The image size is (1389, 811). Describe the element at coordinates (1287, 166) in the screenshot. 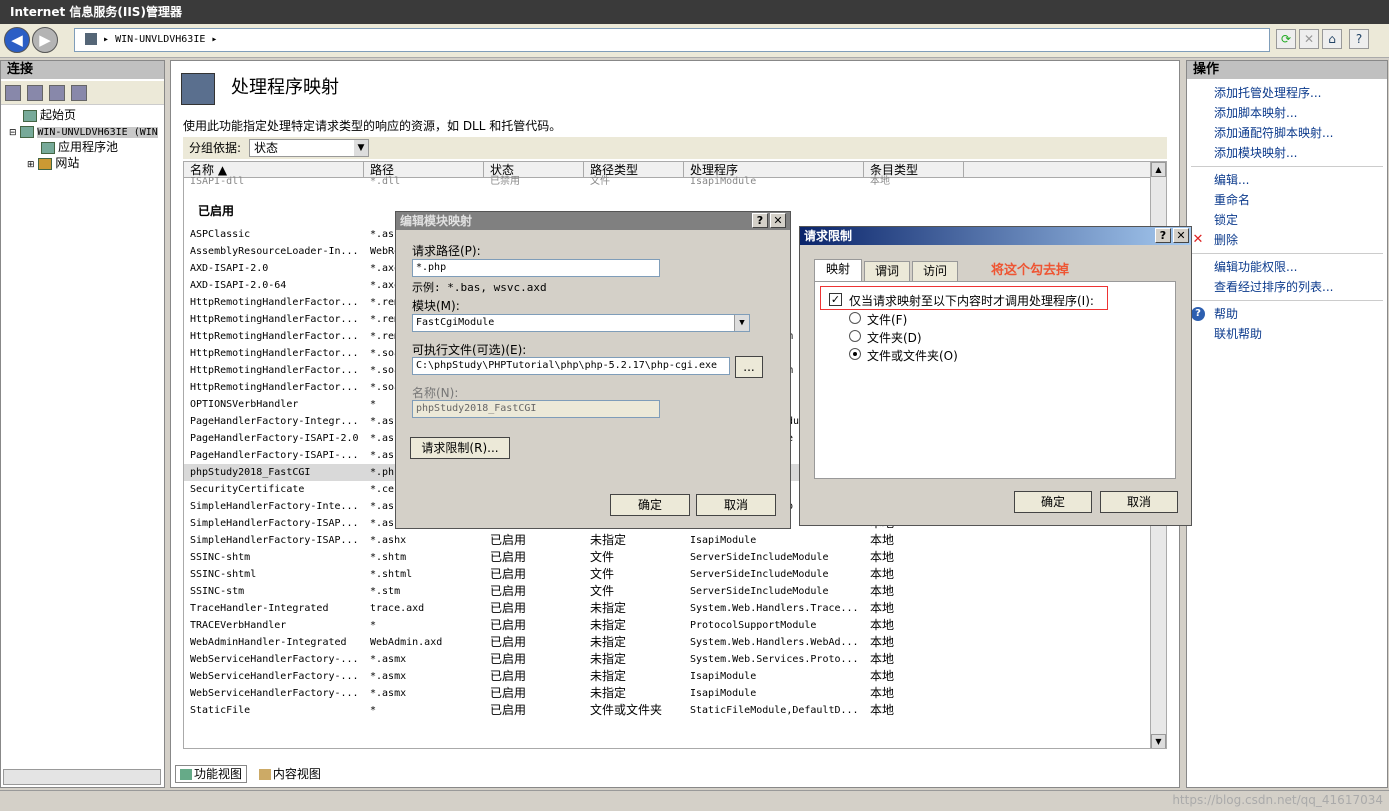

I see `separator` at that location.